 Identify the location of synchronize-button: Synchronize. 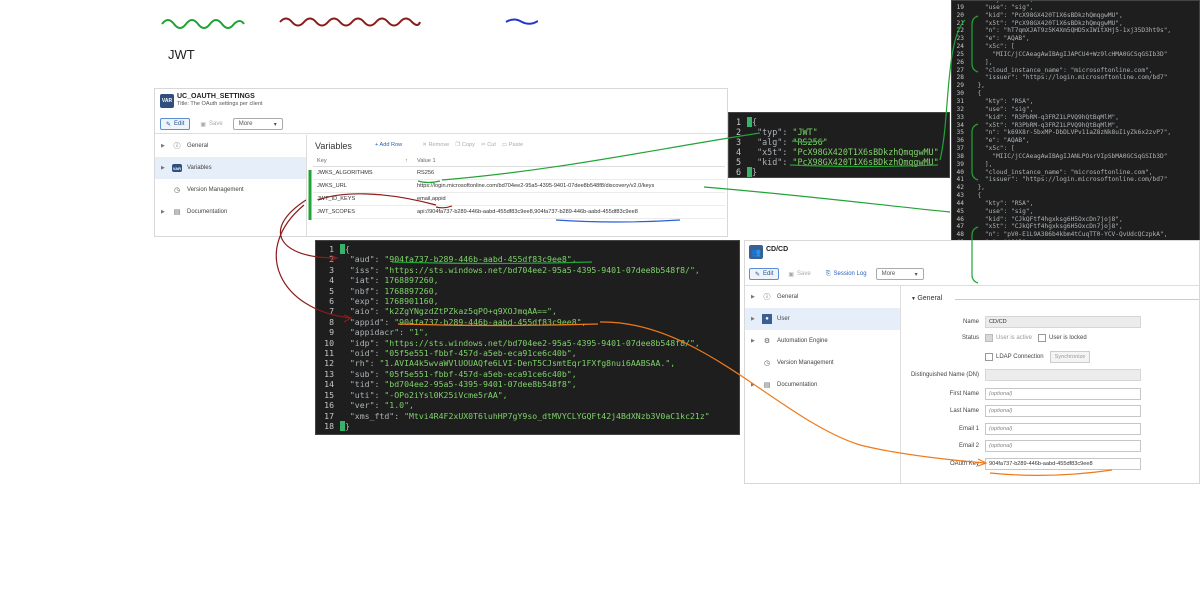
(1070, 357).